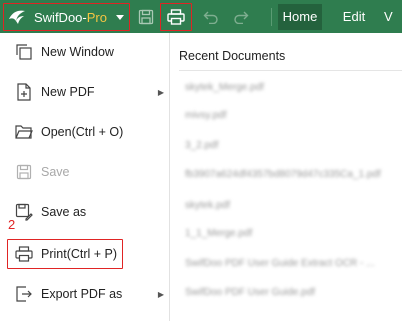  Describe the element at coordinates (68, 92) in the screenshot. I see `menu-item-label: New PDF` at that location.